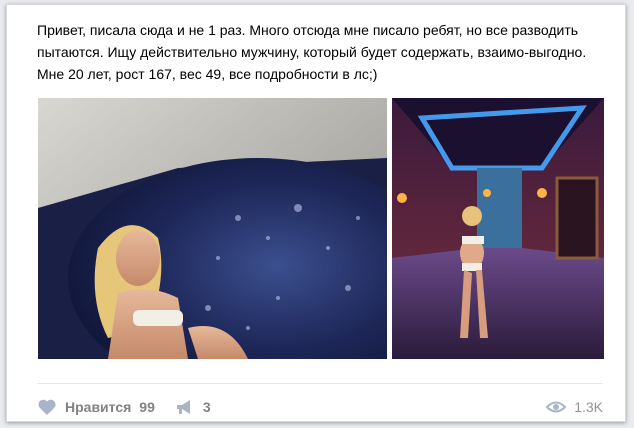  What do you see at coordinates (320, 407) in the screenshot?
I see `post-actions: Нравится 99 3 1.3K` at bounding box center [320, 407].